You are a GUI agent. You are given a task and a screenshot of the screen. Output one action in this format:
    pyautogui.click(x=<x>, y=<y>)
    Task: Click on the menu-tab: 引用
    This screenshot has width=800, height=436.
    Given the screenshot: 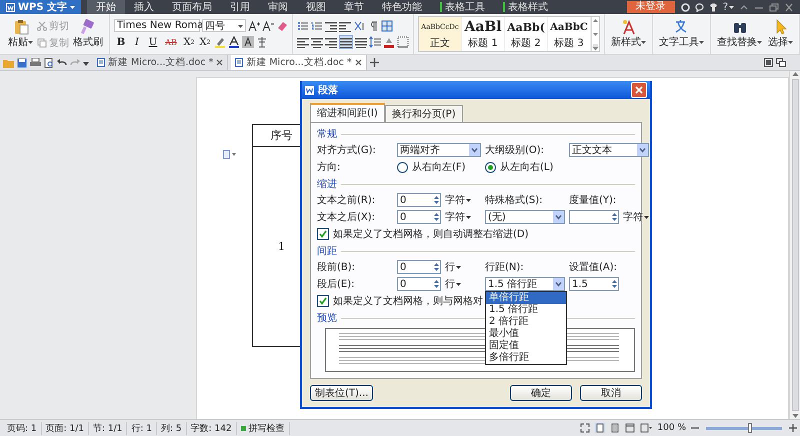 What is the action you would take?
    pyautogui.click(x=240, y=7)
    